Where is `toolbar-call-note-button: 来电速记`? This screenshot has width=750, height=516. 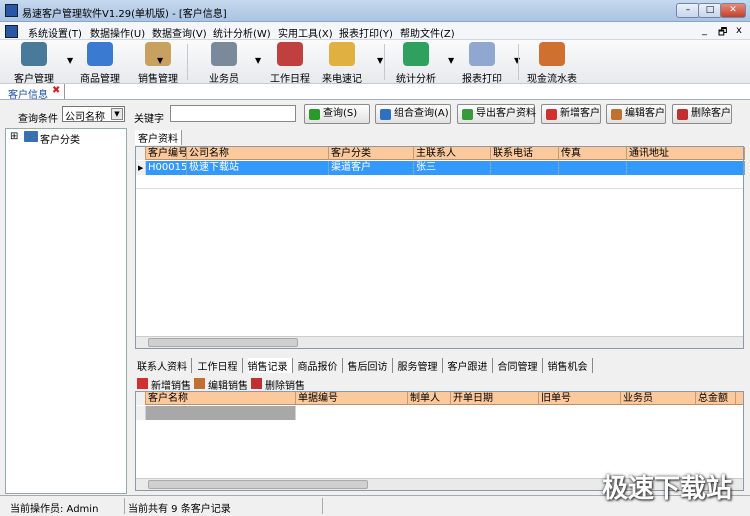
toolbar-call-note-button: 来电速记 is located at coordinates (342, 63).